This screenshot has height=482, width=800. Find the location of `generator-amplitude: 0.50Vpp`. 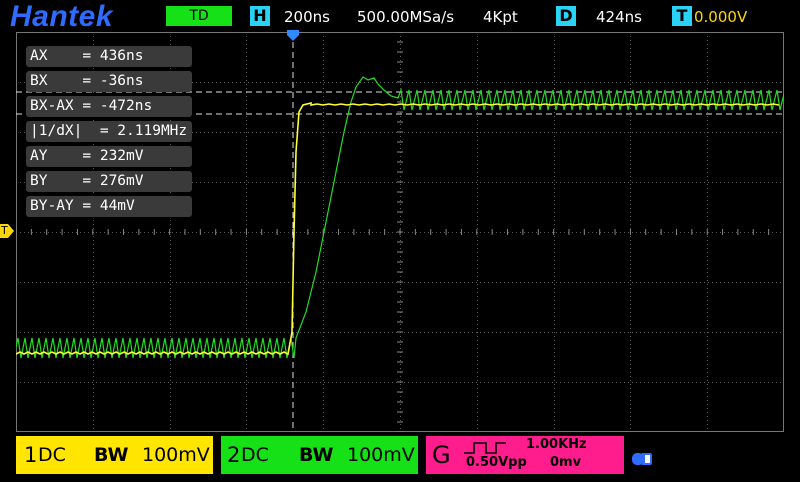

generator-amplitude: 0.50Vpp is located at coordinates (496, 462).